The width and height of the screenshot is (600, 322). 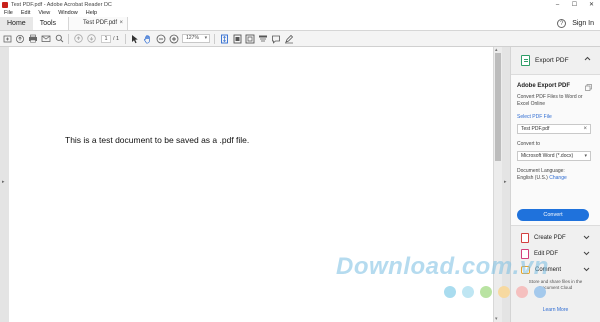 I want to click on convert-format-select: Microsoft Word (*.docx) ▾, so click(x=554, y=156).